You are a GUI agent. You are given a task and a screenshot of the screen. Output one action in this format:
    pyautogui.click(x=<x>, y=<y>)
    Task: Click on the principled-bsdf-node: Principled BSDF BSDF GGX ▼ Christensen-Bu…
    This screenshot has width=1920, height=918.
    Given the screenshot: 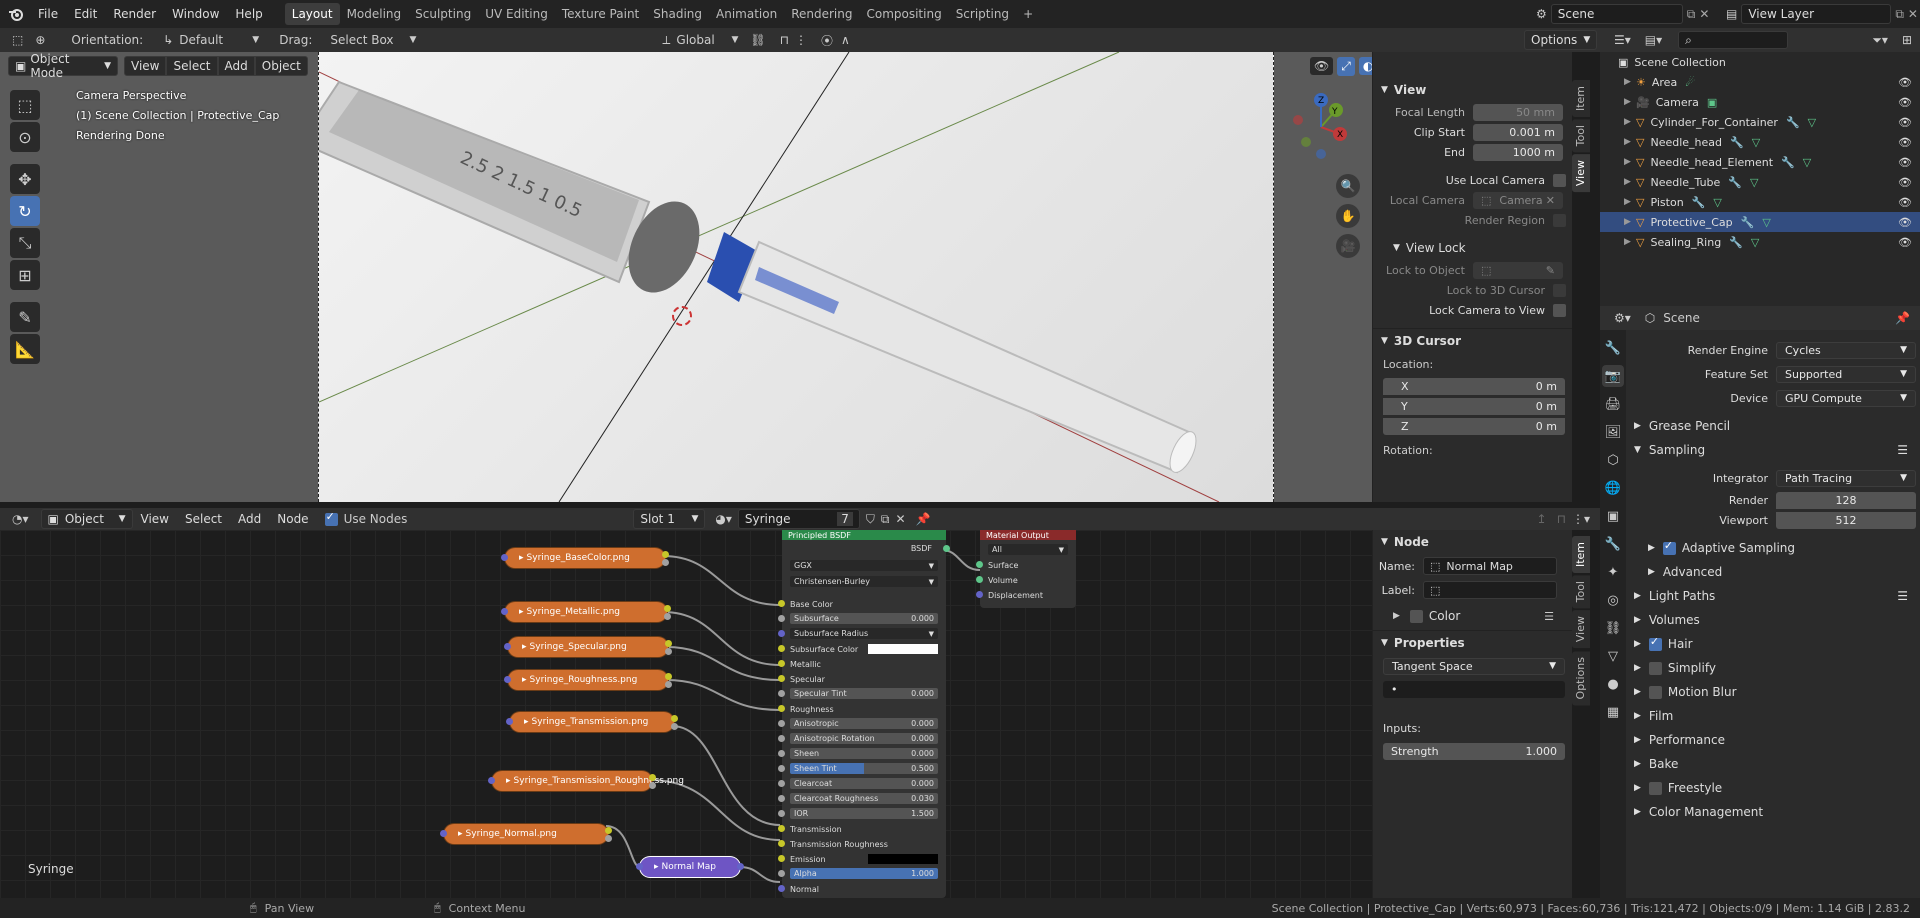 What is the action you would take?
    pyautogui.click(x=864, y=714)
    